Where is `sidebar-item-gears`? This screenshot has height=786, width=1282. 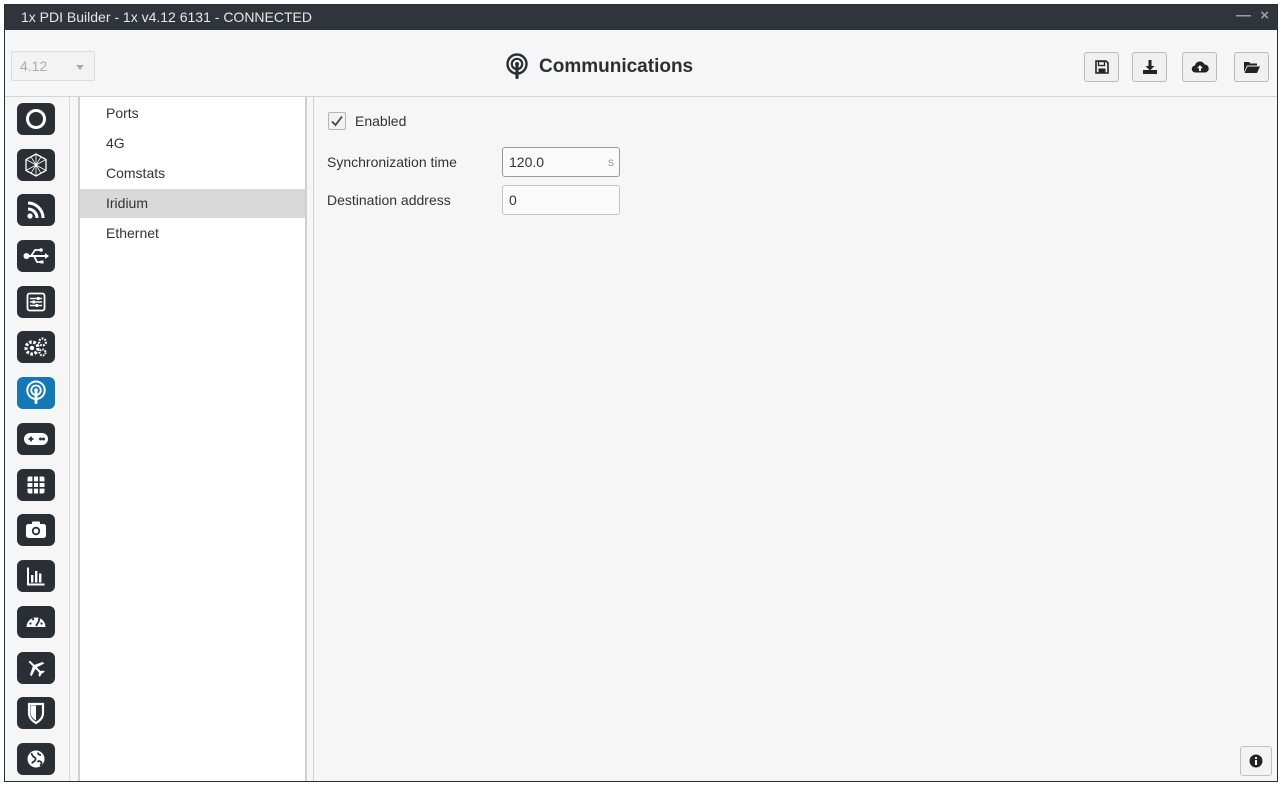
sidebar-item-gears is located at coordinates (36, 347).